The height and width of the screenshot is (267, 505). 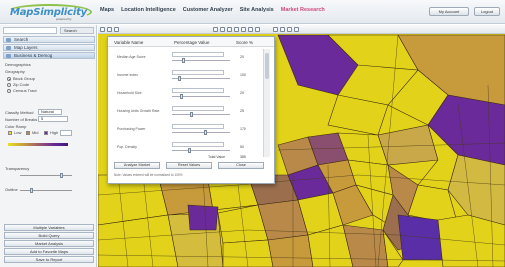 What do you see at coordinates (257, 29) in the screenshot?
I see `settings-icon` at bounding box center [257, 29].